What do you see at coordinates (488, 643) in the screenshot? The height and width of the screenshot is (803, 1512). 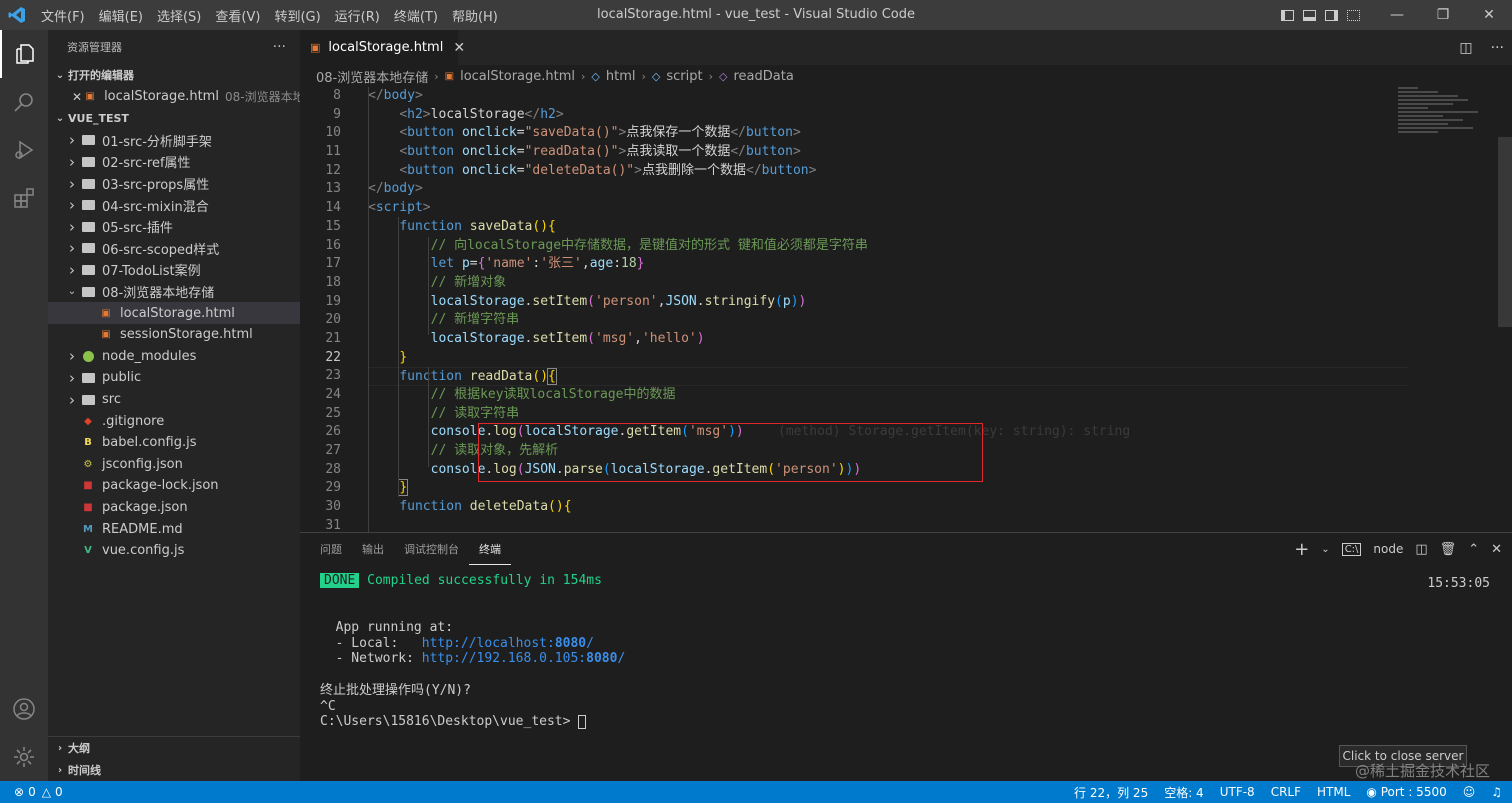 I see `local-url: http://localhost:` at bounding box center [488, 643].